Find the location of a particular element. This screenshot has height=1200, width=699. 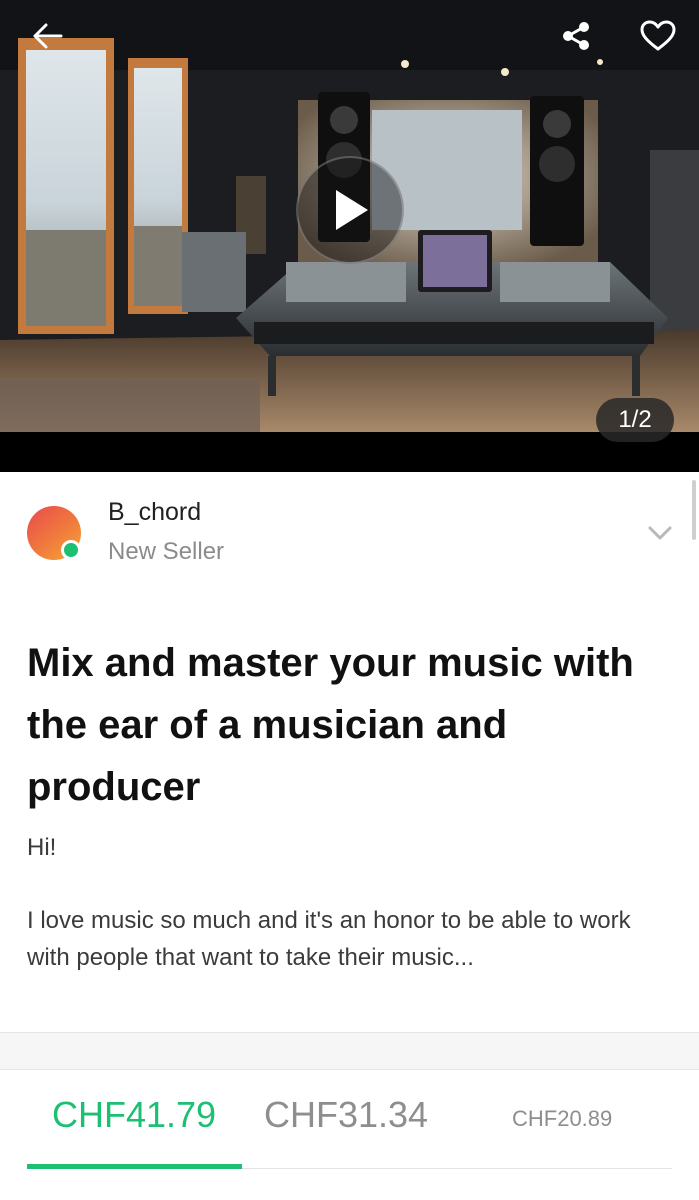

arrow-left-icon is located at coordinates (48, 36).